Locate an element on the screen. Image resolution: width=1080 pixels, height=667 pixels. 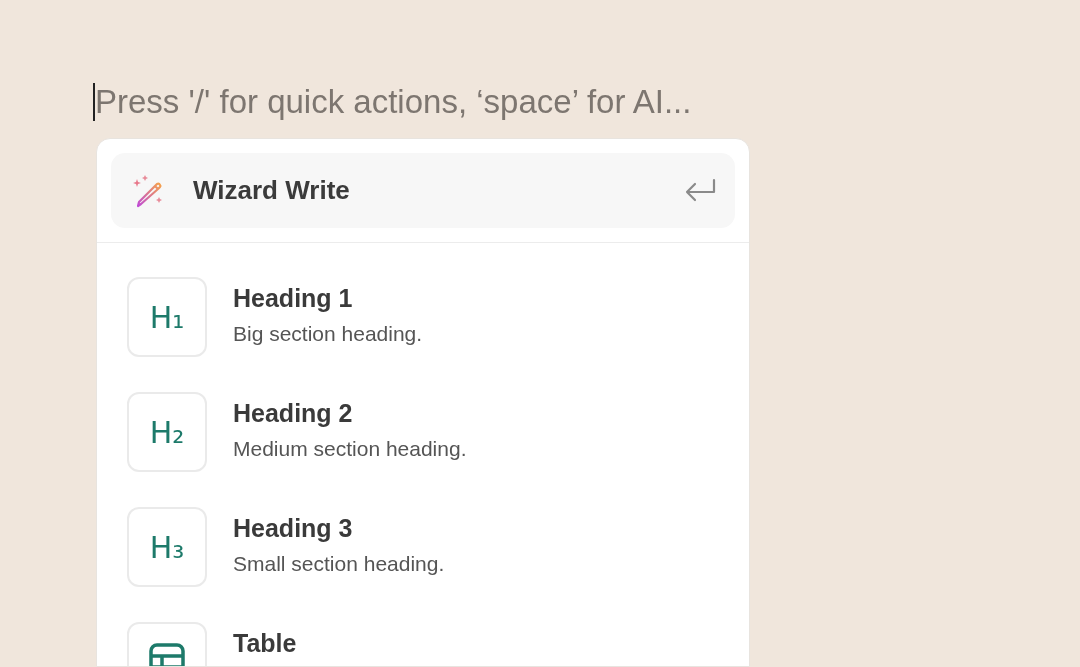
item-title: Heading 1 is located at coordinates (293, 298).